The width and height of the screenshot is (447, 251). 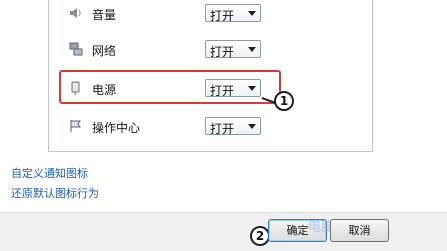 What do you see at coordinates (359, 230) in the screenshot?
I see `cancel-button: 取消` at bounding box center [359, 230].